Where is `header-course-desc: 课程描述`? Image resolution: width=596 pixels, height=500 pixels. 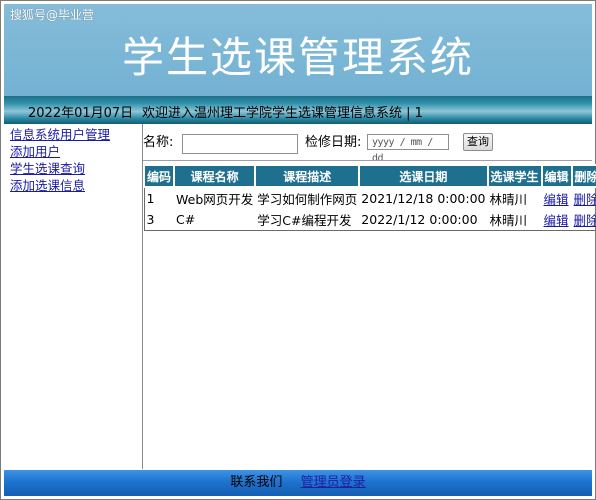 header-course-desc: 课程描述 is located at coordinates (307, 176).